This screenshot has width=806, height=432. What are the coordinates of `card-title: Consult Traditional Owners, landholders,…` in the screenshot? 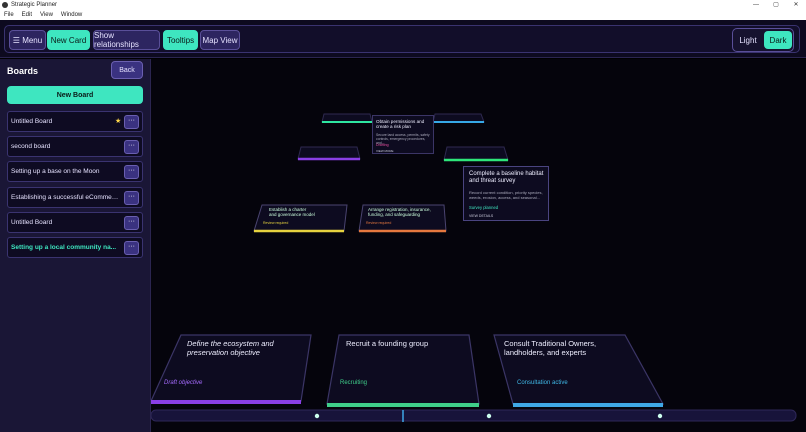 It's located at (550, 348).